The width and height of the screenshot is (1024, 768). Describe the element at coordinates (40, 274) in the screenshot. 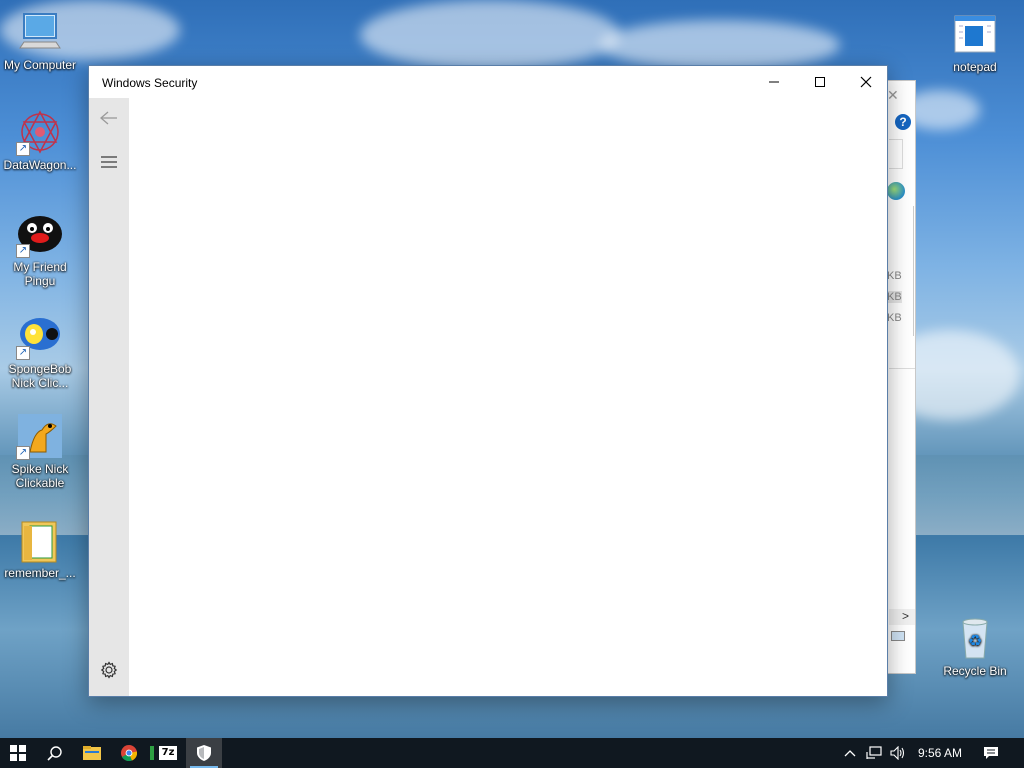

I see `desktop-icon-label: My Friend Pingu` at that location.